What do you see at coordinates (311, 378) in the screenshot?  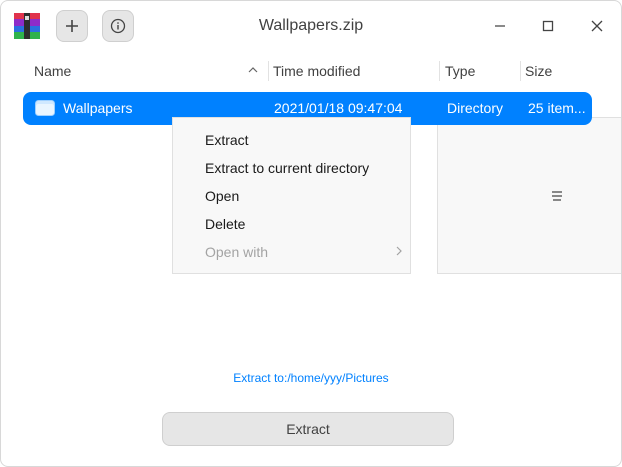 I see `extract-path-link: Extract to:/home/yyy/Pictures` at bounding box center [311, 378].